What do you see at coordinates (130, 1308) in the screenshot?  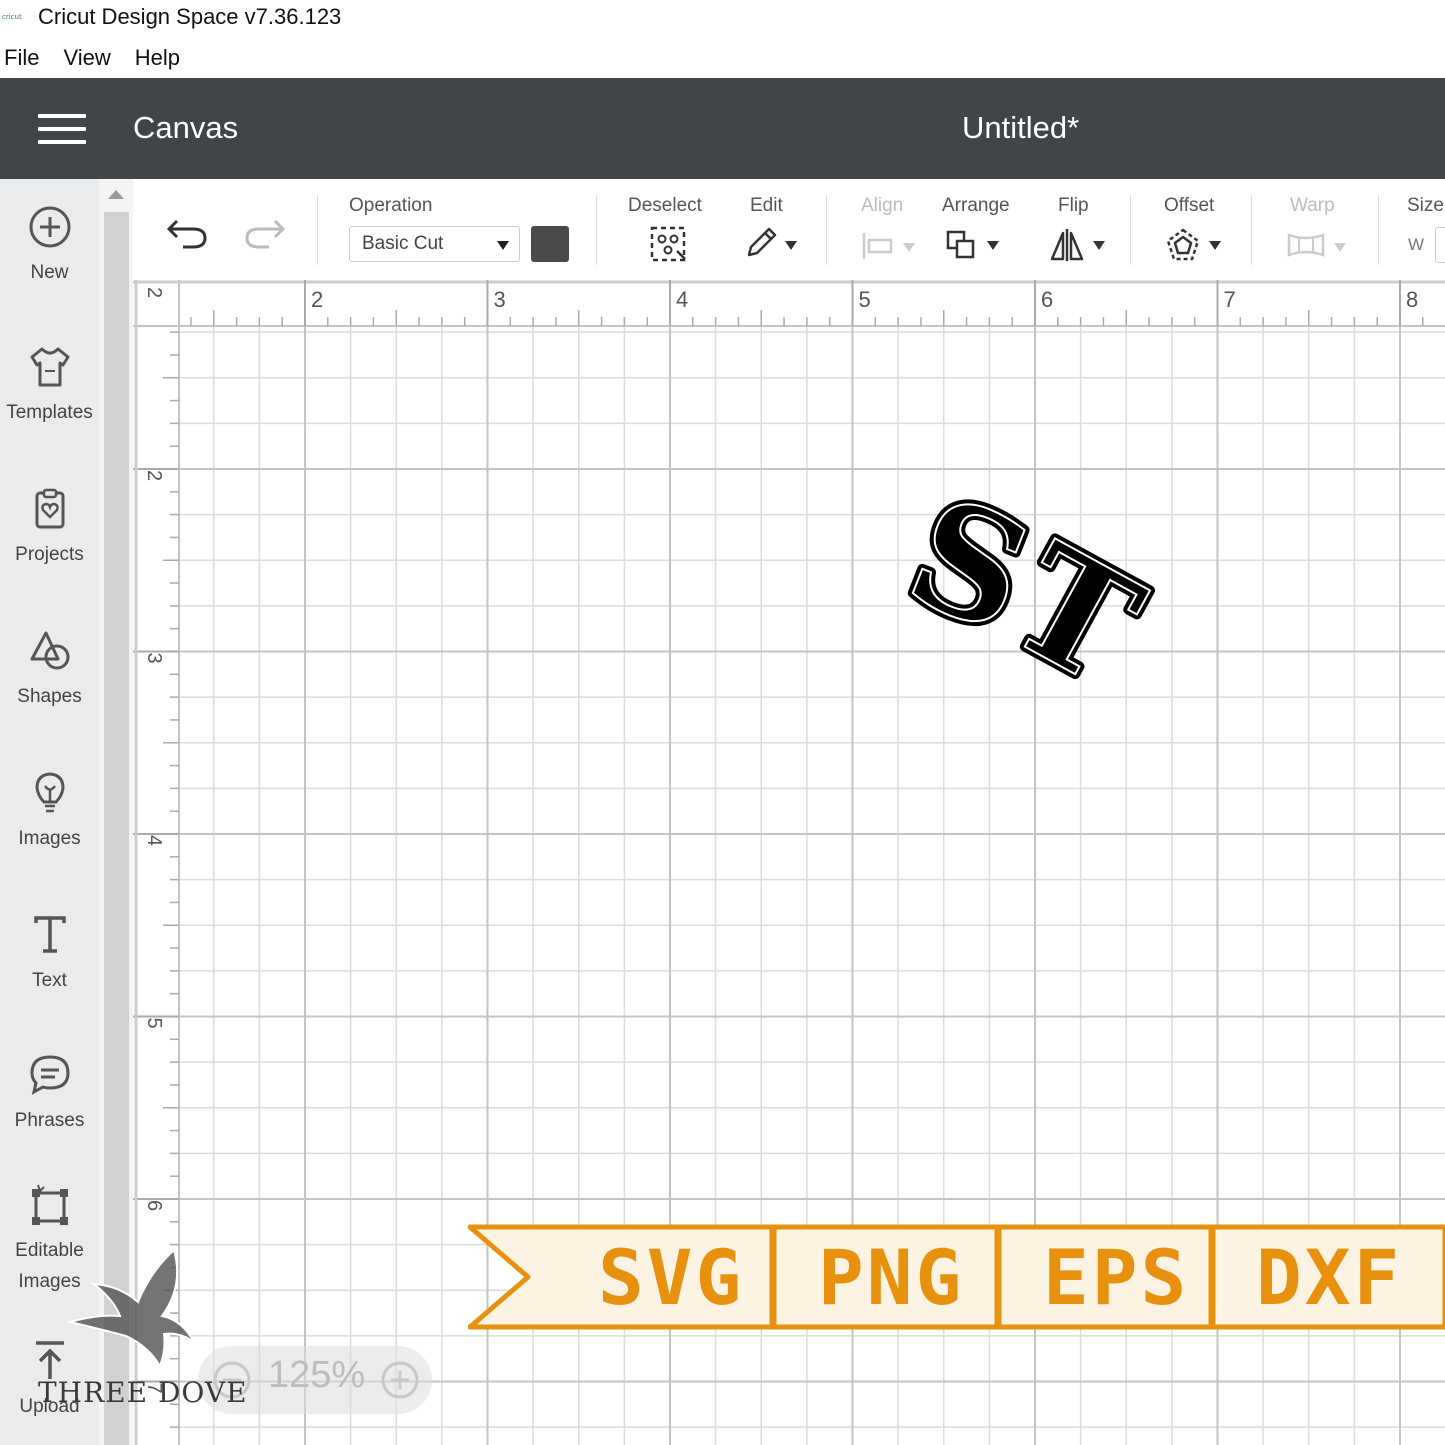 I see `dove-logo-icon` at bounding box center [130, 1308].